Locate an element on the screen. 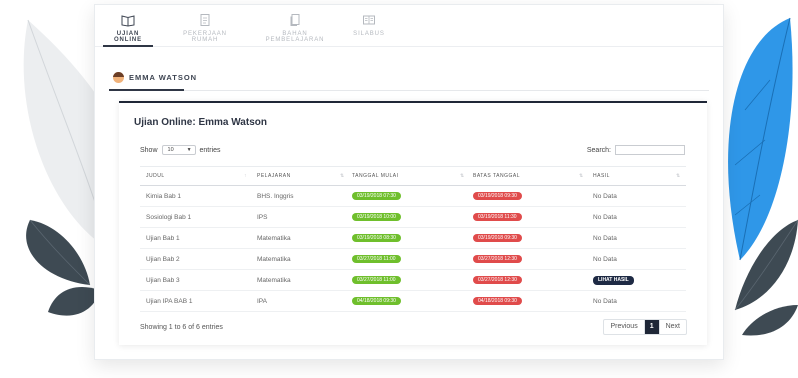 This screenshot has height=378, width=798. page-1-button: 1 is located at coordinates (651, 327).